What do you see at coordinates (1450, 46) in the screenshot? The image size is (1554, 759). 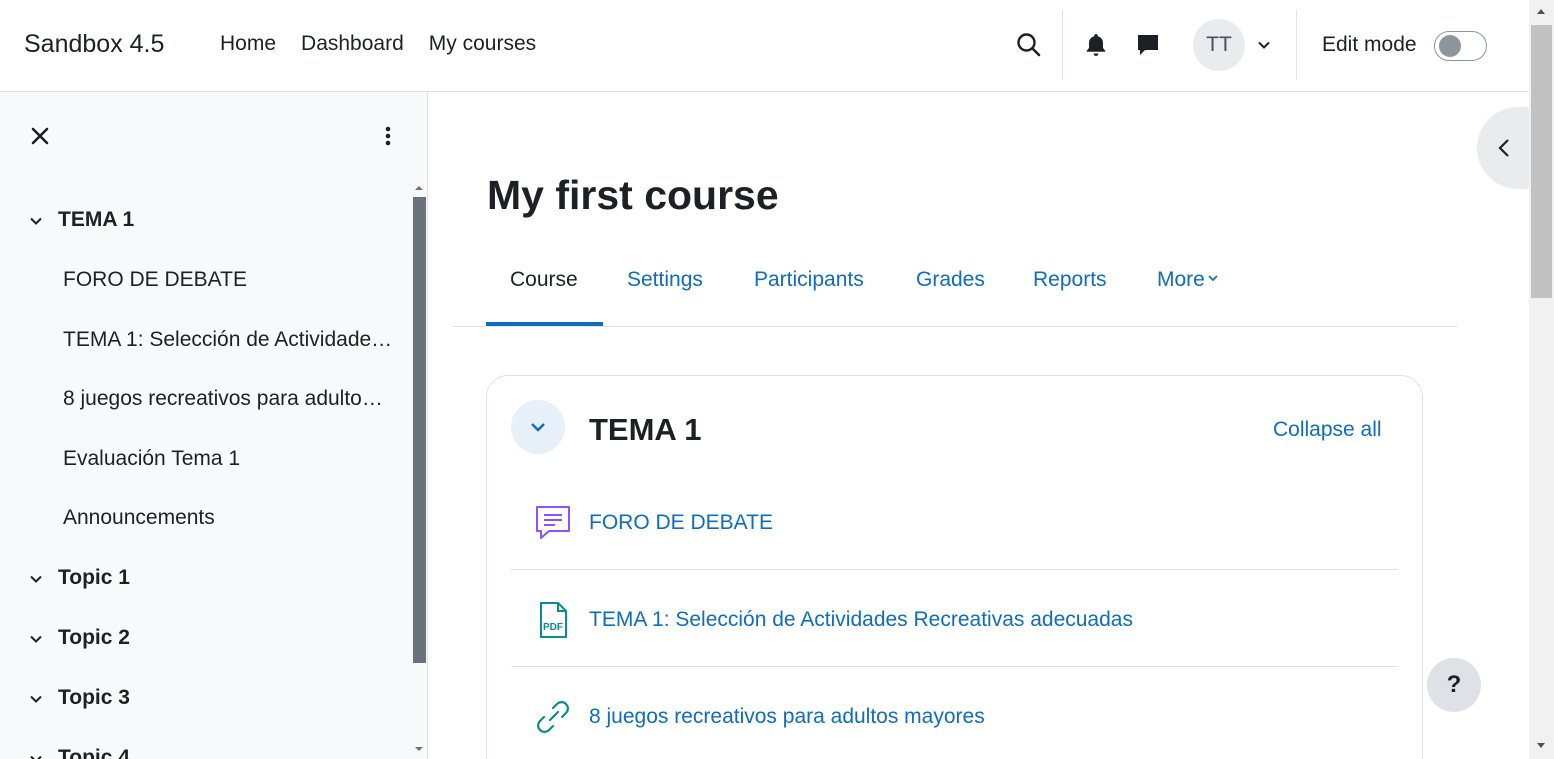 I see `toggle-knob` at bounding box center [1450, 46].